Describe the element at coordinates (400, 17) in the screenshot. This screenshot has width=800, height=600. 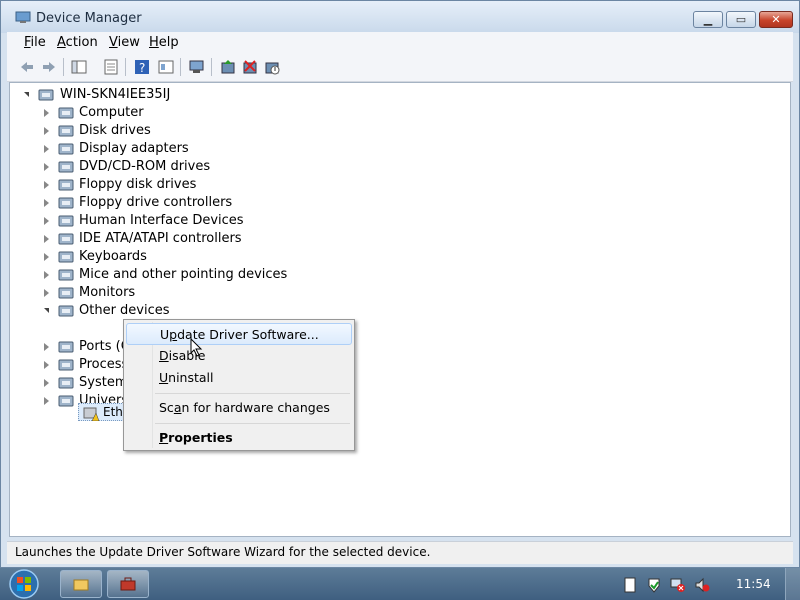
I see `title-bar: Device Manager ▁ ▭ ✕` at that location.